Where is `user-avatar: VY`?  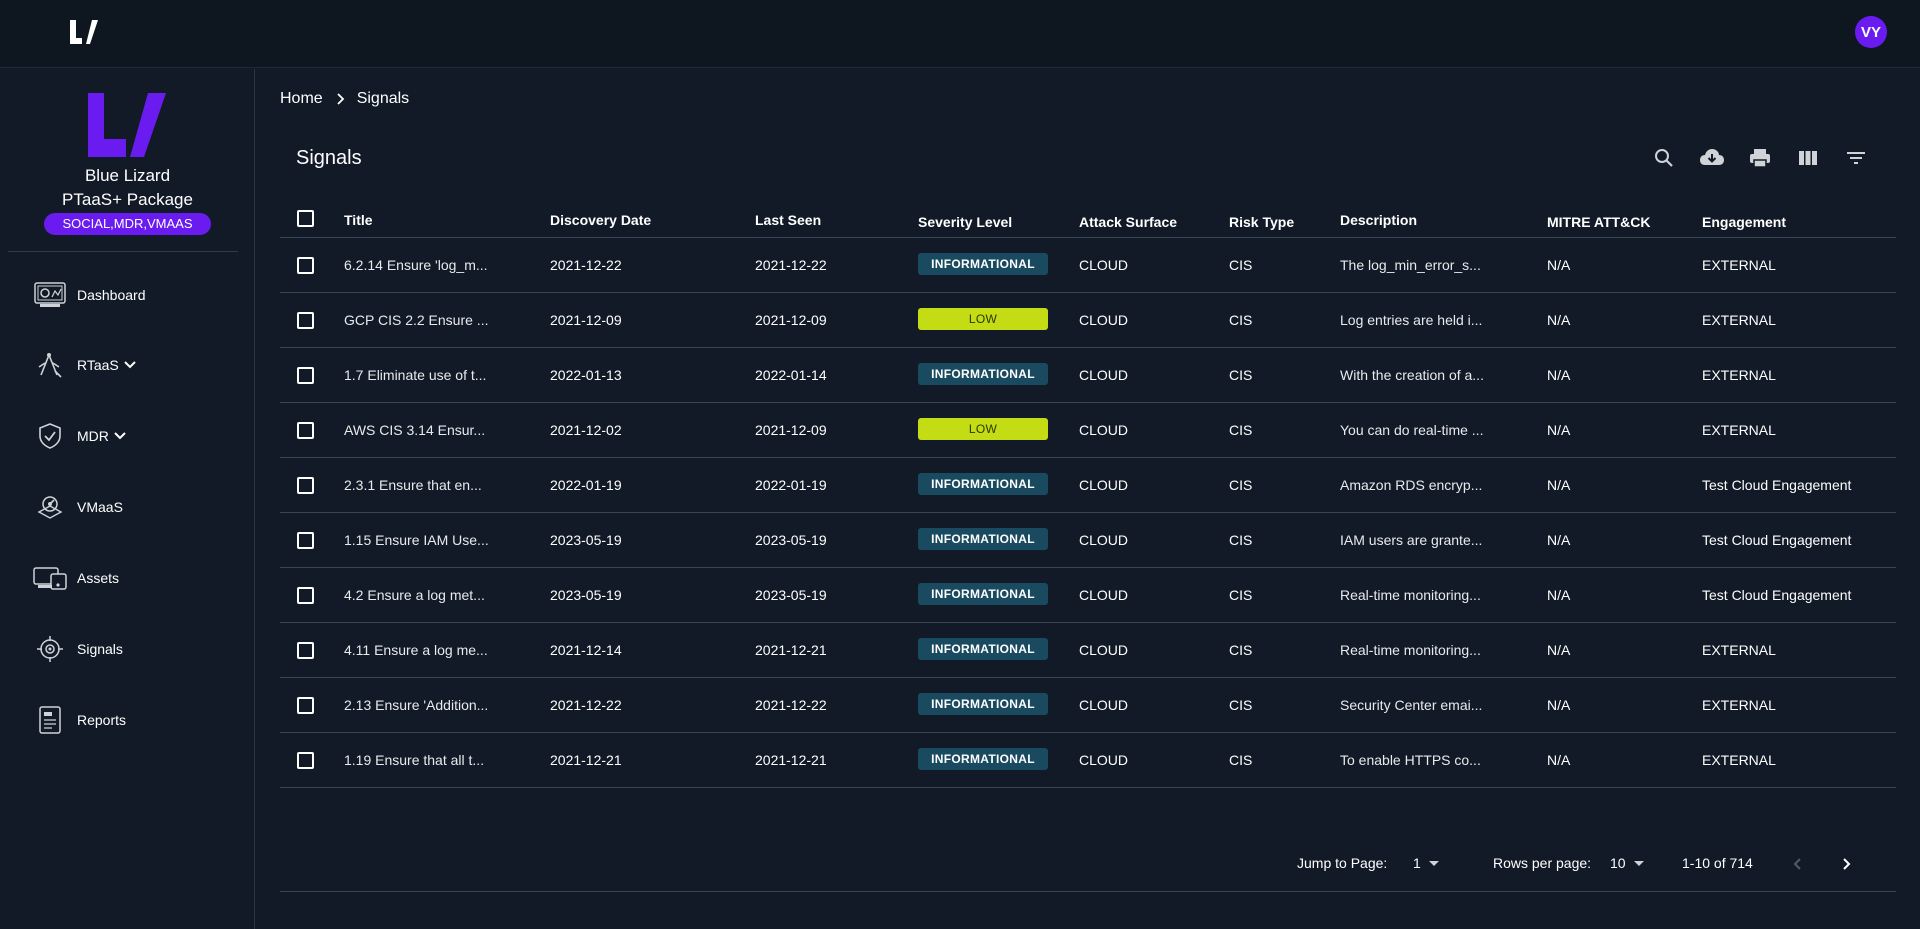
user-avatar: VY is located at coordinates (1871, 32).